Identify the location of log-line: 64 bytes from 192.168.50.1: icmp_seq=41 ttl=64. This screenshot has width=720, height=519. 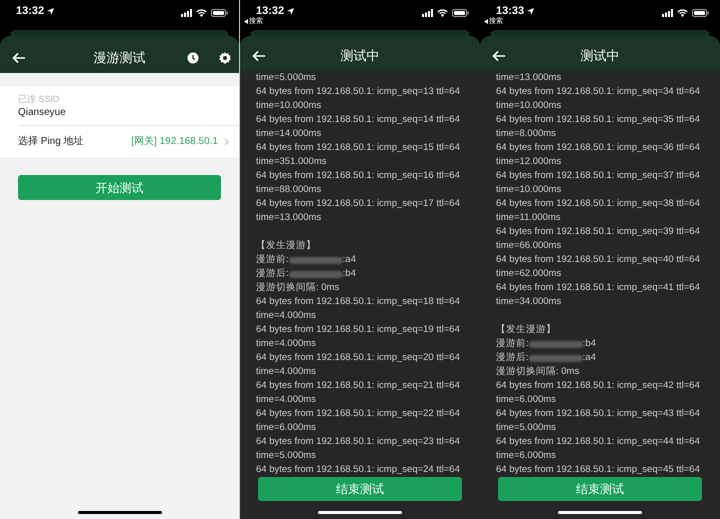
(598, 288).